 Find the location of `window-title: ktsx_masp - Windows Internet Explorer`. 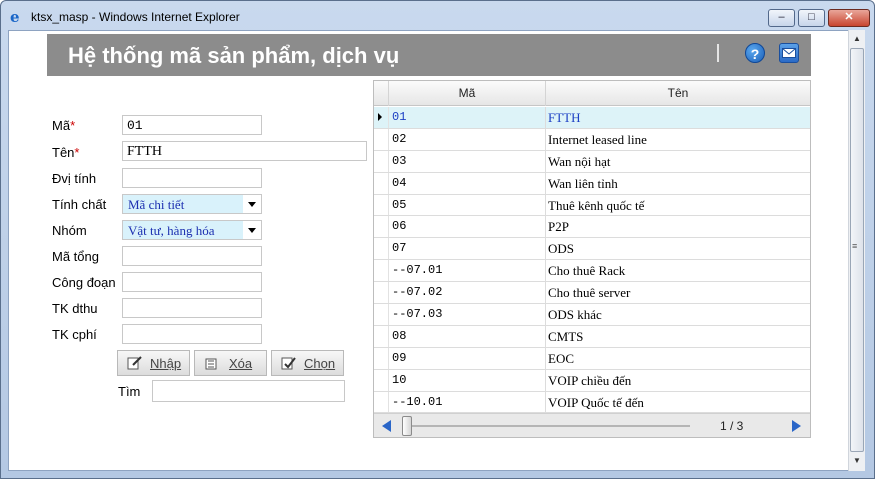

window-title: ktsx_masp - Windows Internet Explorer is located at coordinates (135, 17).